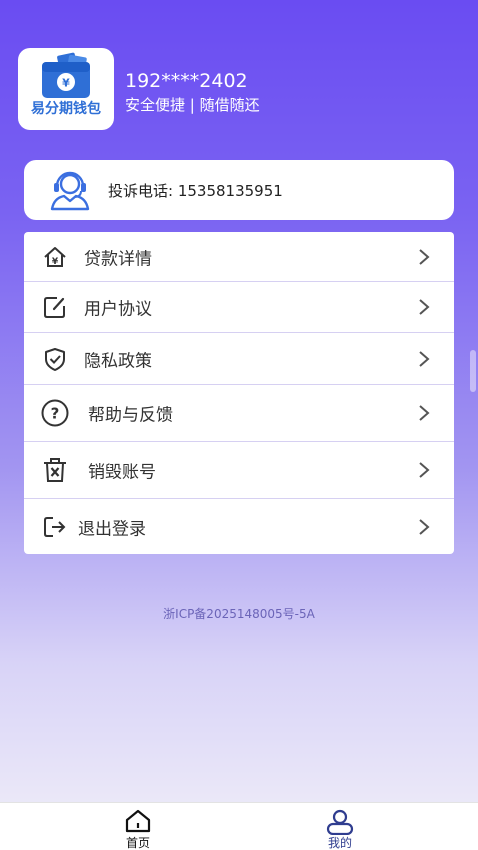 This screenshot has height=850, width=478. What do you see at coordinates (118, 259) in the screenshot?
I see `menu-item-label: 贷款详情` at bounding box center [118, 259].